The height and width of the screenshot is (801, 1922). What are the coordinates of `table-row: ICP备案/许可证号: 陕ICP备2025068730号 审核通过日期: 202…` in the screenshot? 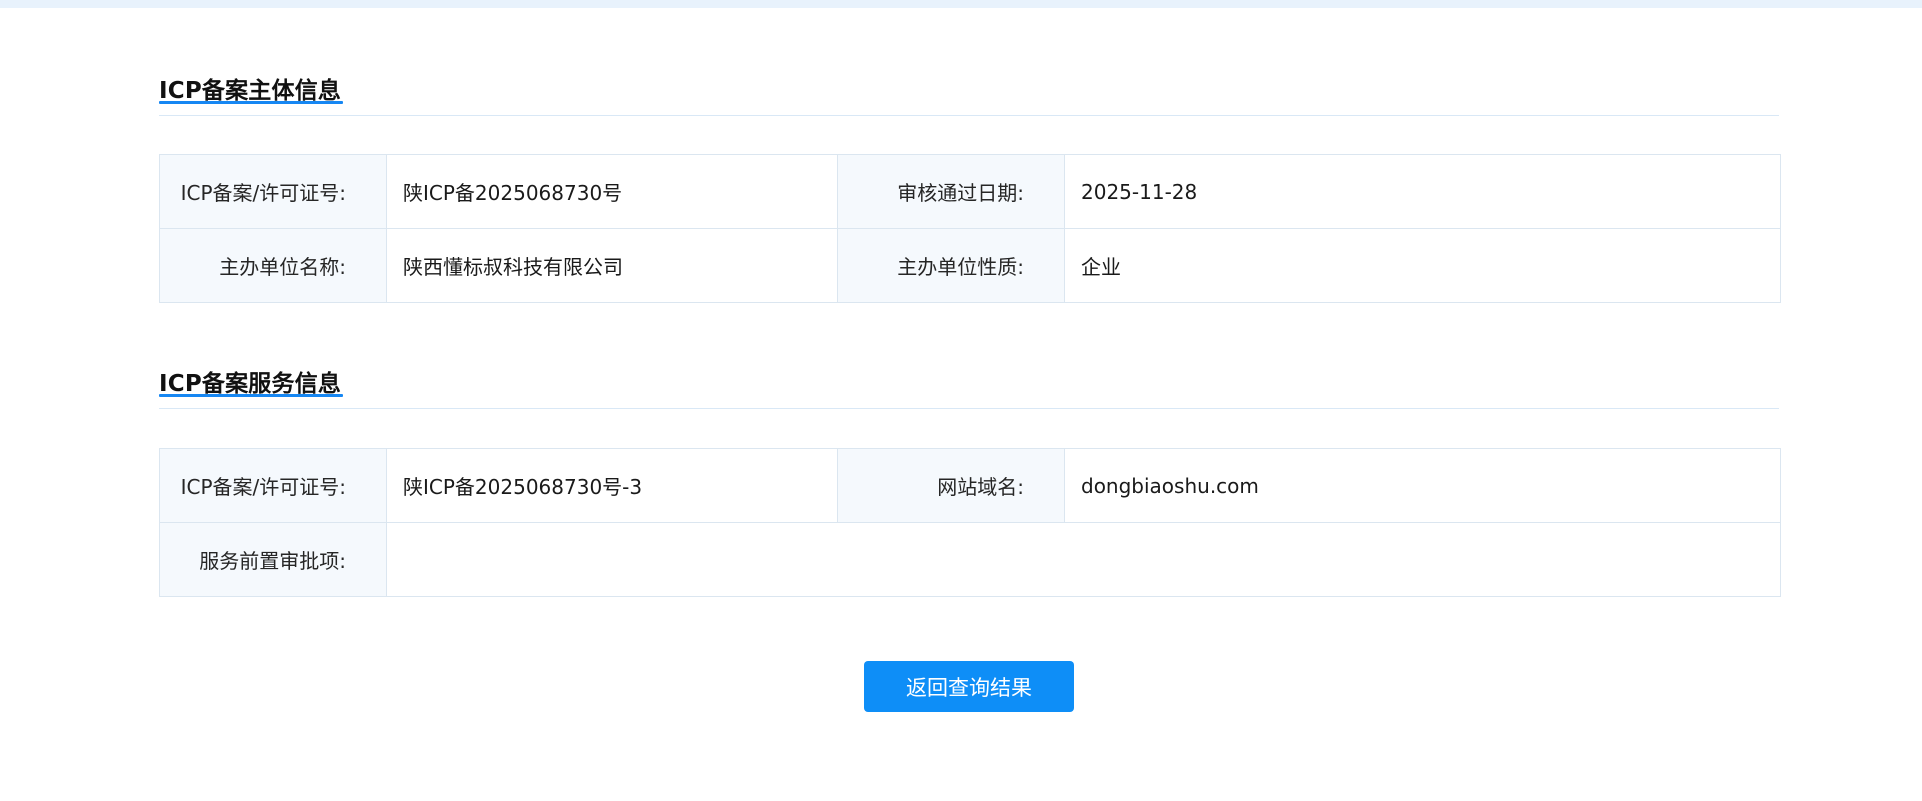 It's located at (970, 191).